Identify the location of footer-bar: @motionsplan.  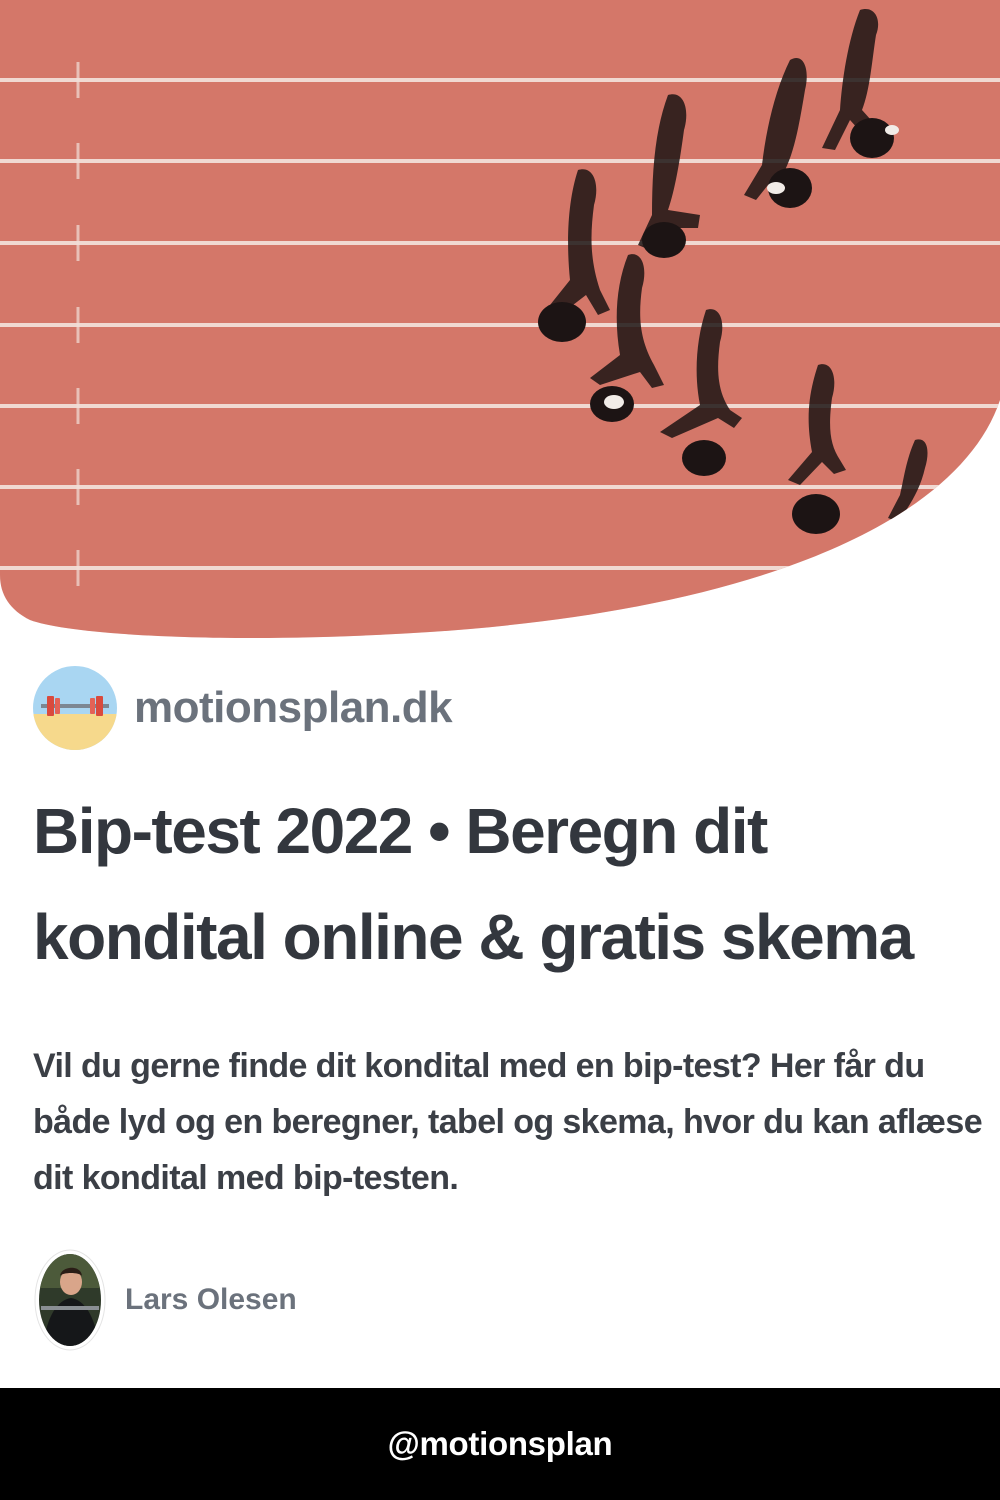
(500, 1444).